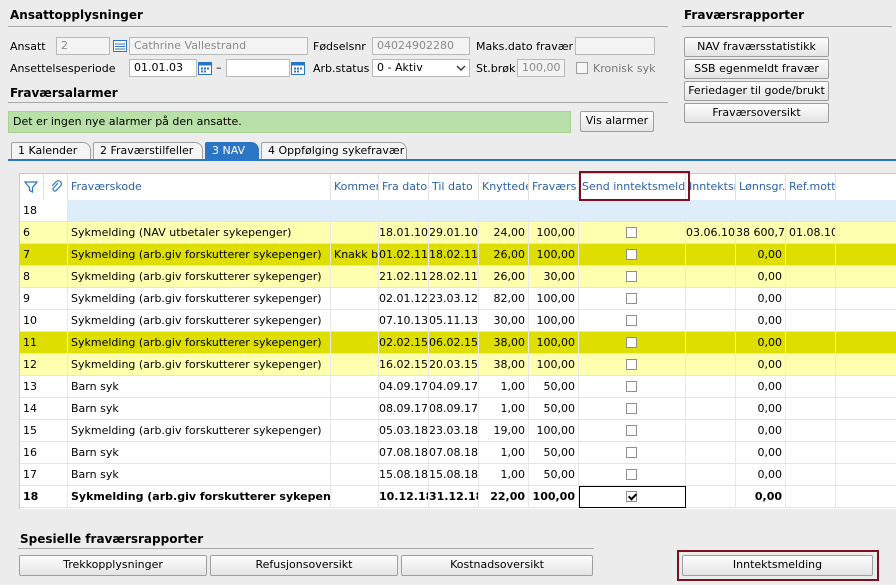 This screenshot has width=896, height=585. I want to click on ansatt-label: Ansatt, so click(28, 46).